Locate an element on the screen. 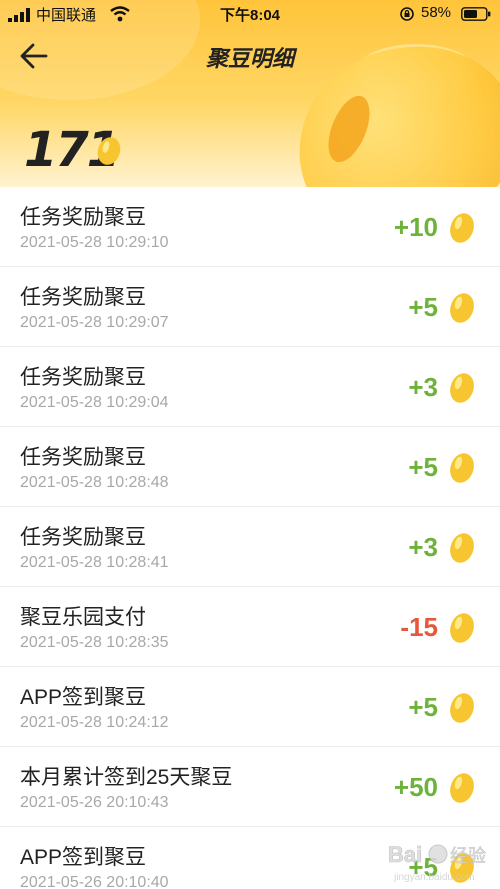 This screenshot has width=500, height=889. record-time: 2021-05-28 10:28:35 is located at coordinates (94, 642).